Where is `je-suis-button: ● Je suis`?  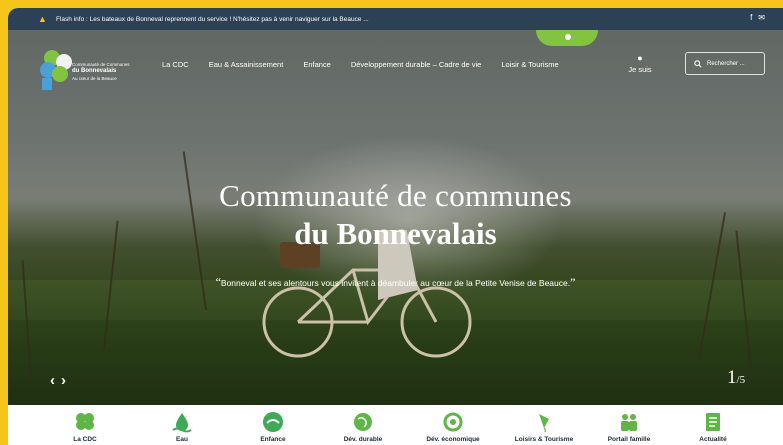 je-suis-button: ● Je suis is located at coordinates (640, 63).